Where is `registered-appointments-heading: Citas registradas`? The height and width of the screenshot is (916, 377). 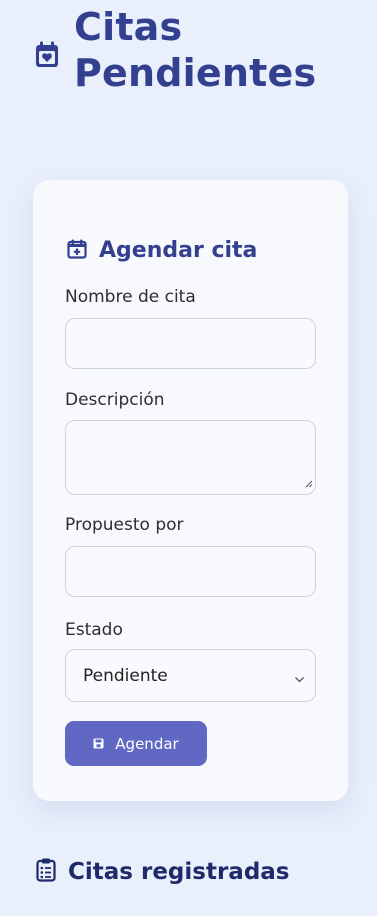
registered-appointments-heading: Citas registradas is located at coordinates (163, 872).